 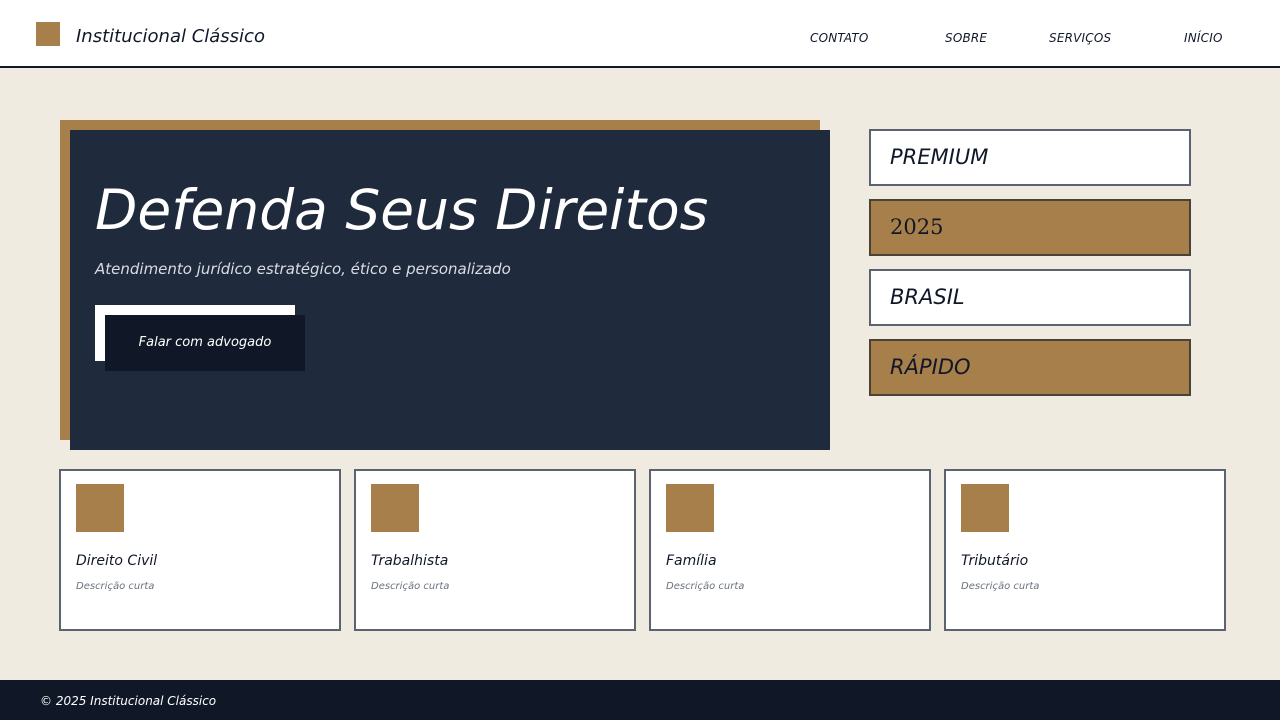 I want to click on hero-title: Defenda Seus Direitos, so click(x=402, y=210).